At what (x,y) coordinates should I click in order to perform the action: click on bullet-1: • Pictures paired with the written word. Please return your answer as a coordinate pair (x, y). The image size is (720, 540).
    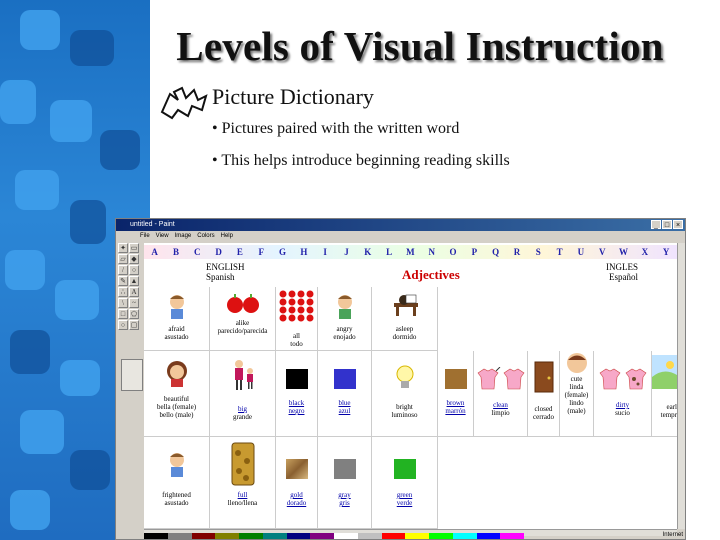
    Looking at the image, I should click on (336, 128).